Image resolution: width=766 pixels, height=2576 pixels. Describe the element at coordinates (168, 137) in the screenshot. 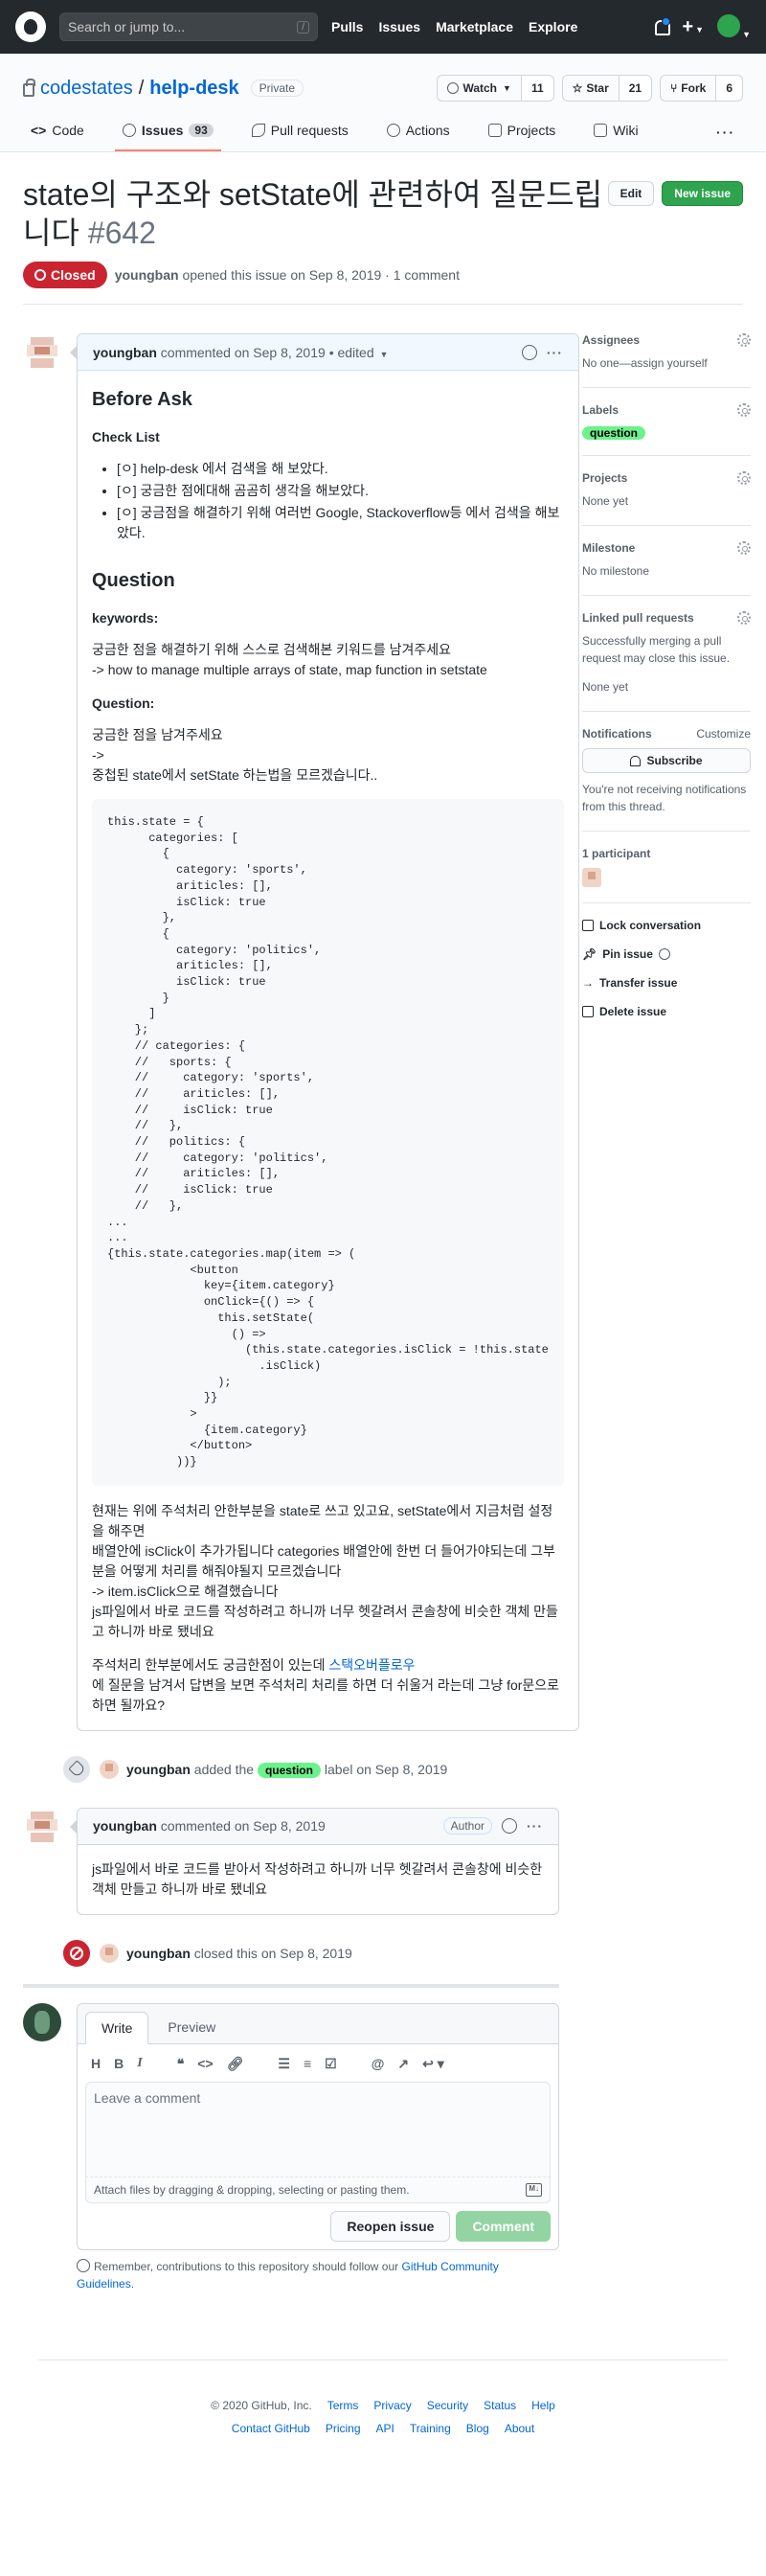

I see `tab-issues: Issues 93` at that location.